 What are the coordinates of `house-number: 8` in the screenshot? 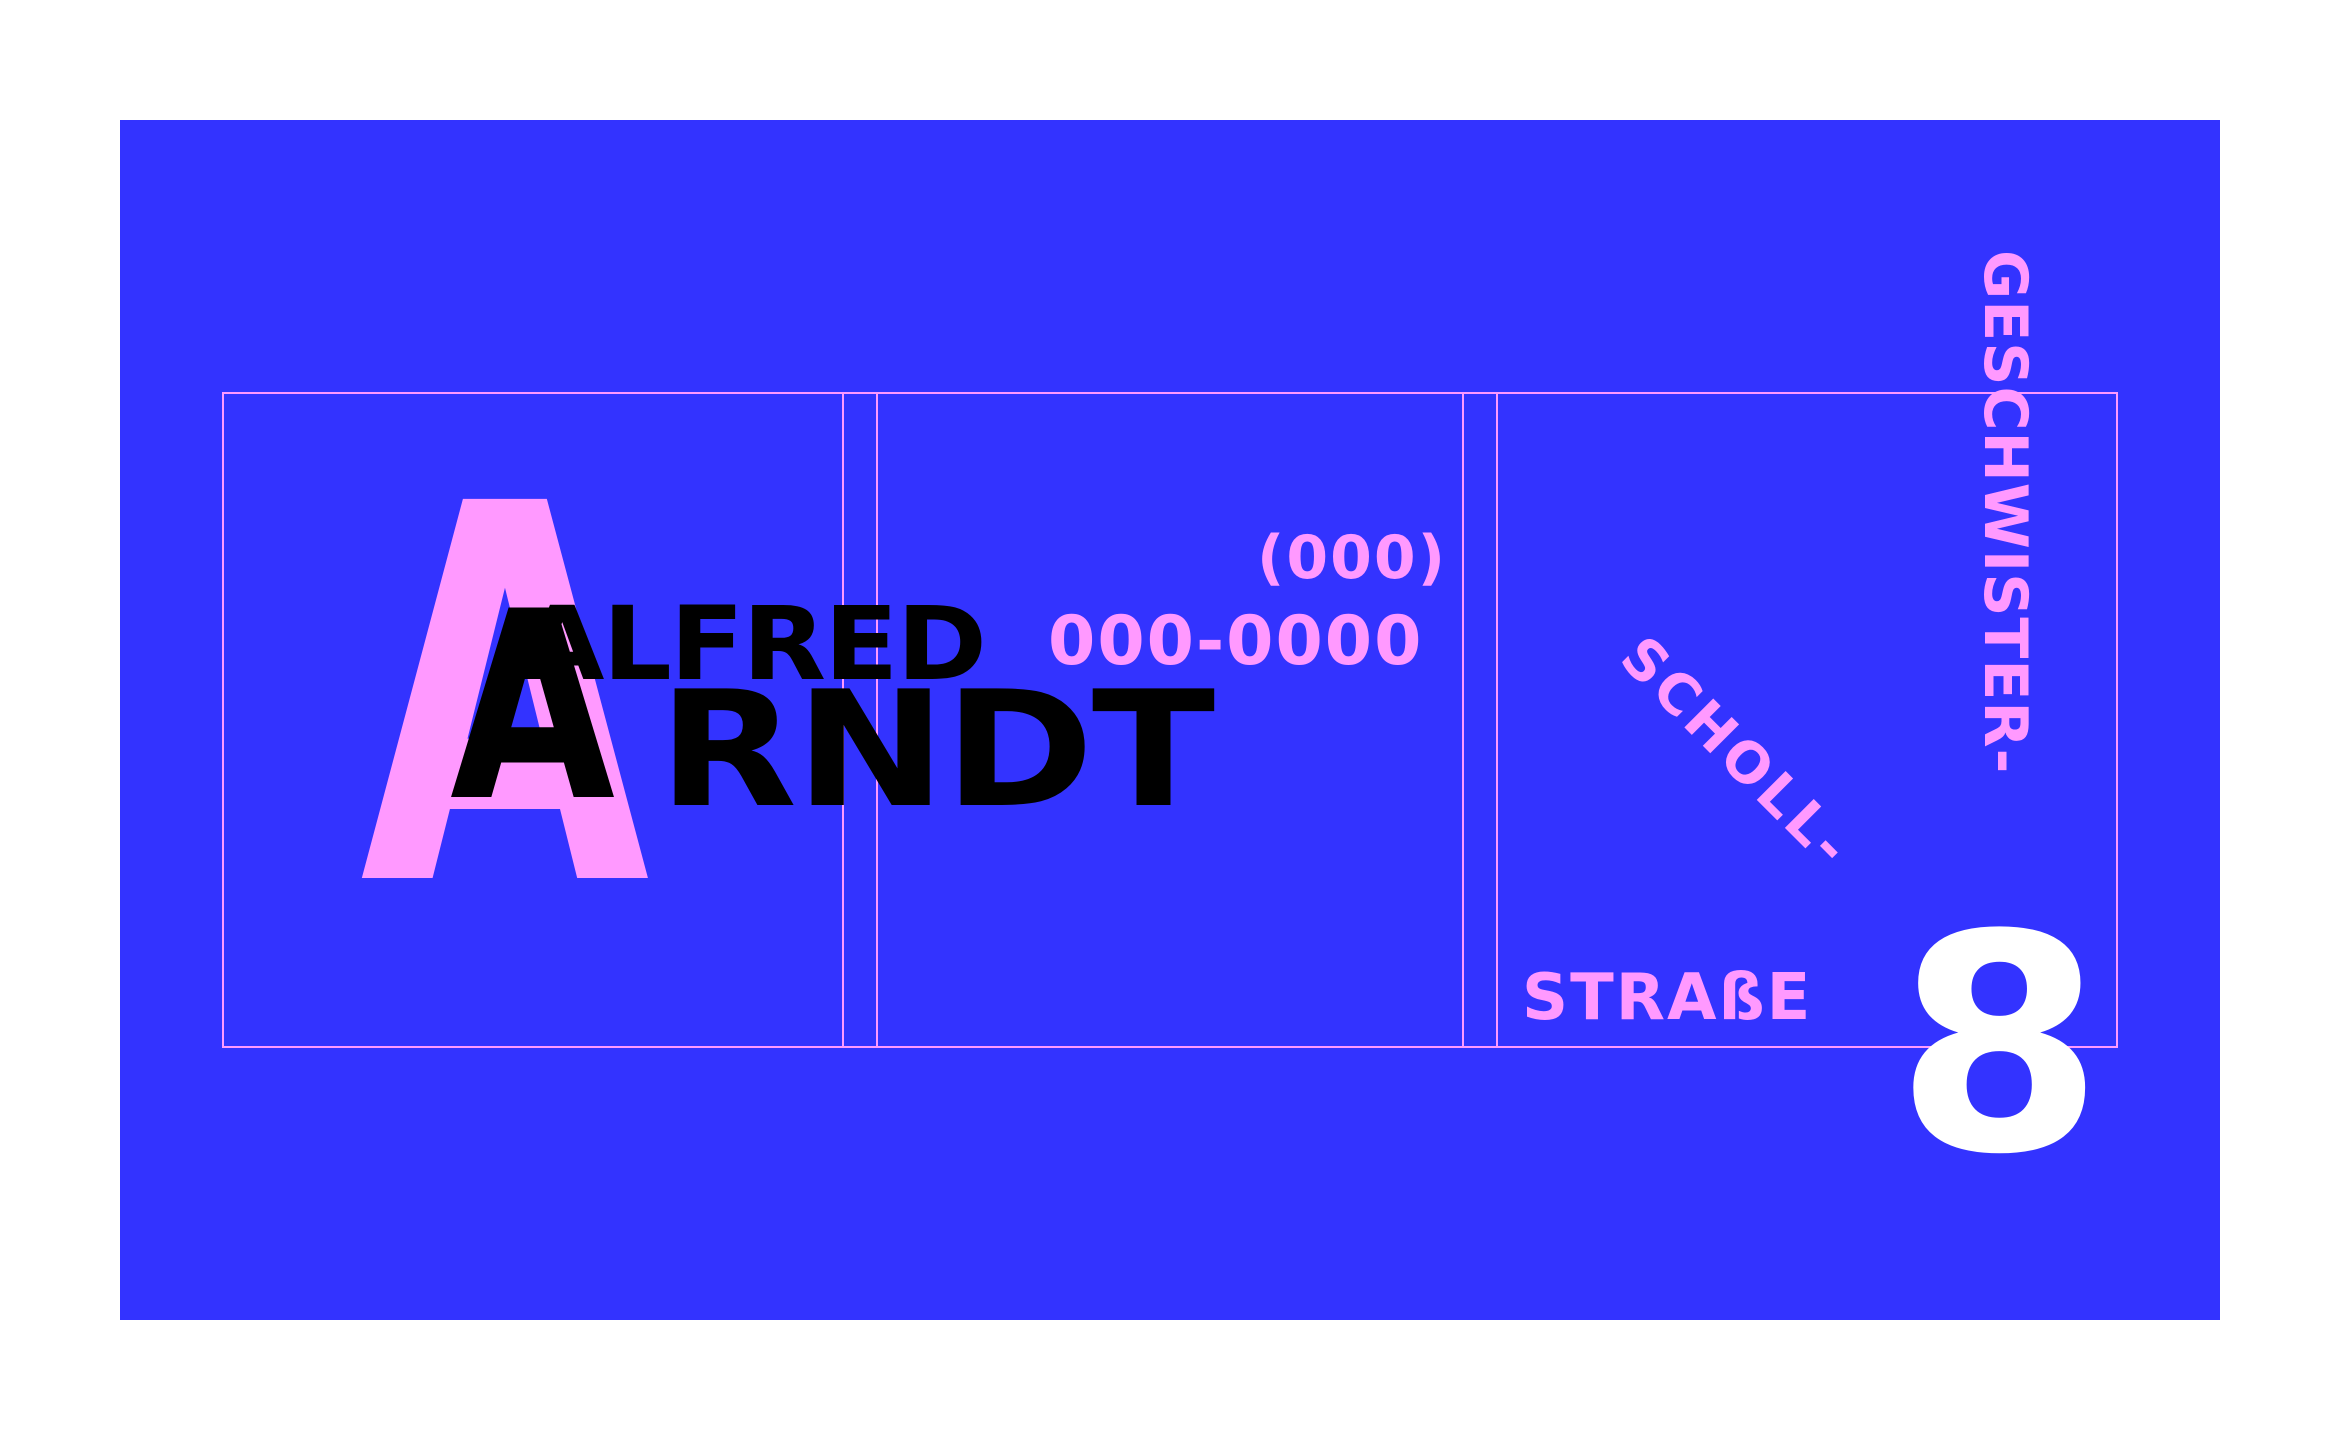 It's located at (1999, 1045).